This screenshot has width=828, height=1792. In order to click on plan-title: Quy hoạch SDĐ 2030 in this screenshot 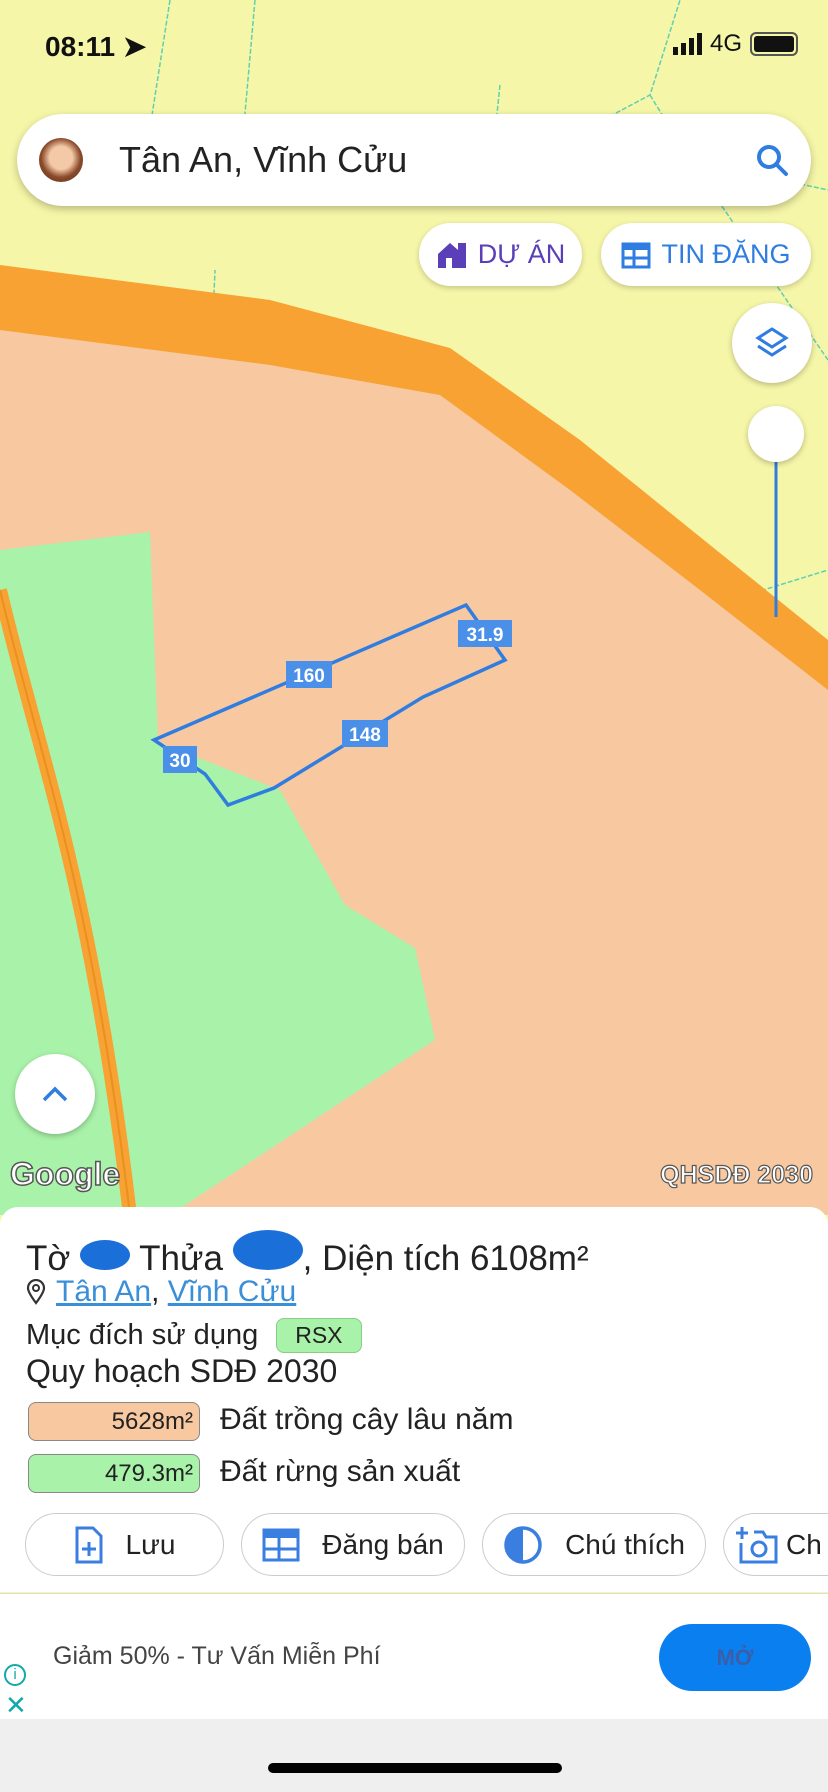, I will do `click(182, 1371)`.